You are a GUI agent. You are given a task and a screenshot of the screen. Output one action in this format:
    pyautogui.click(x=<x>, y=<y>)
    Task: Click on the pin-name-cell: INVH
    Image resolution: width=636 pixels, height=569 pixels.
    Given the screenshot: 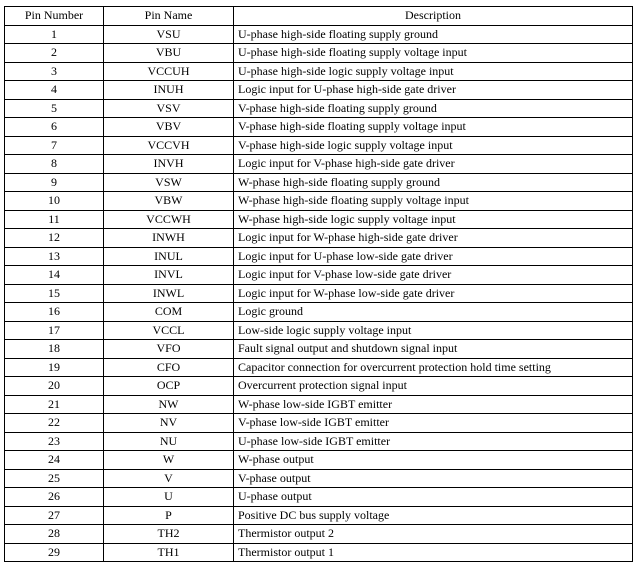 What is the action you would take?
    pyautogui.click(x=168, y=164)
    